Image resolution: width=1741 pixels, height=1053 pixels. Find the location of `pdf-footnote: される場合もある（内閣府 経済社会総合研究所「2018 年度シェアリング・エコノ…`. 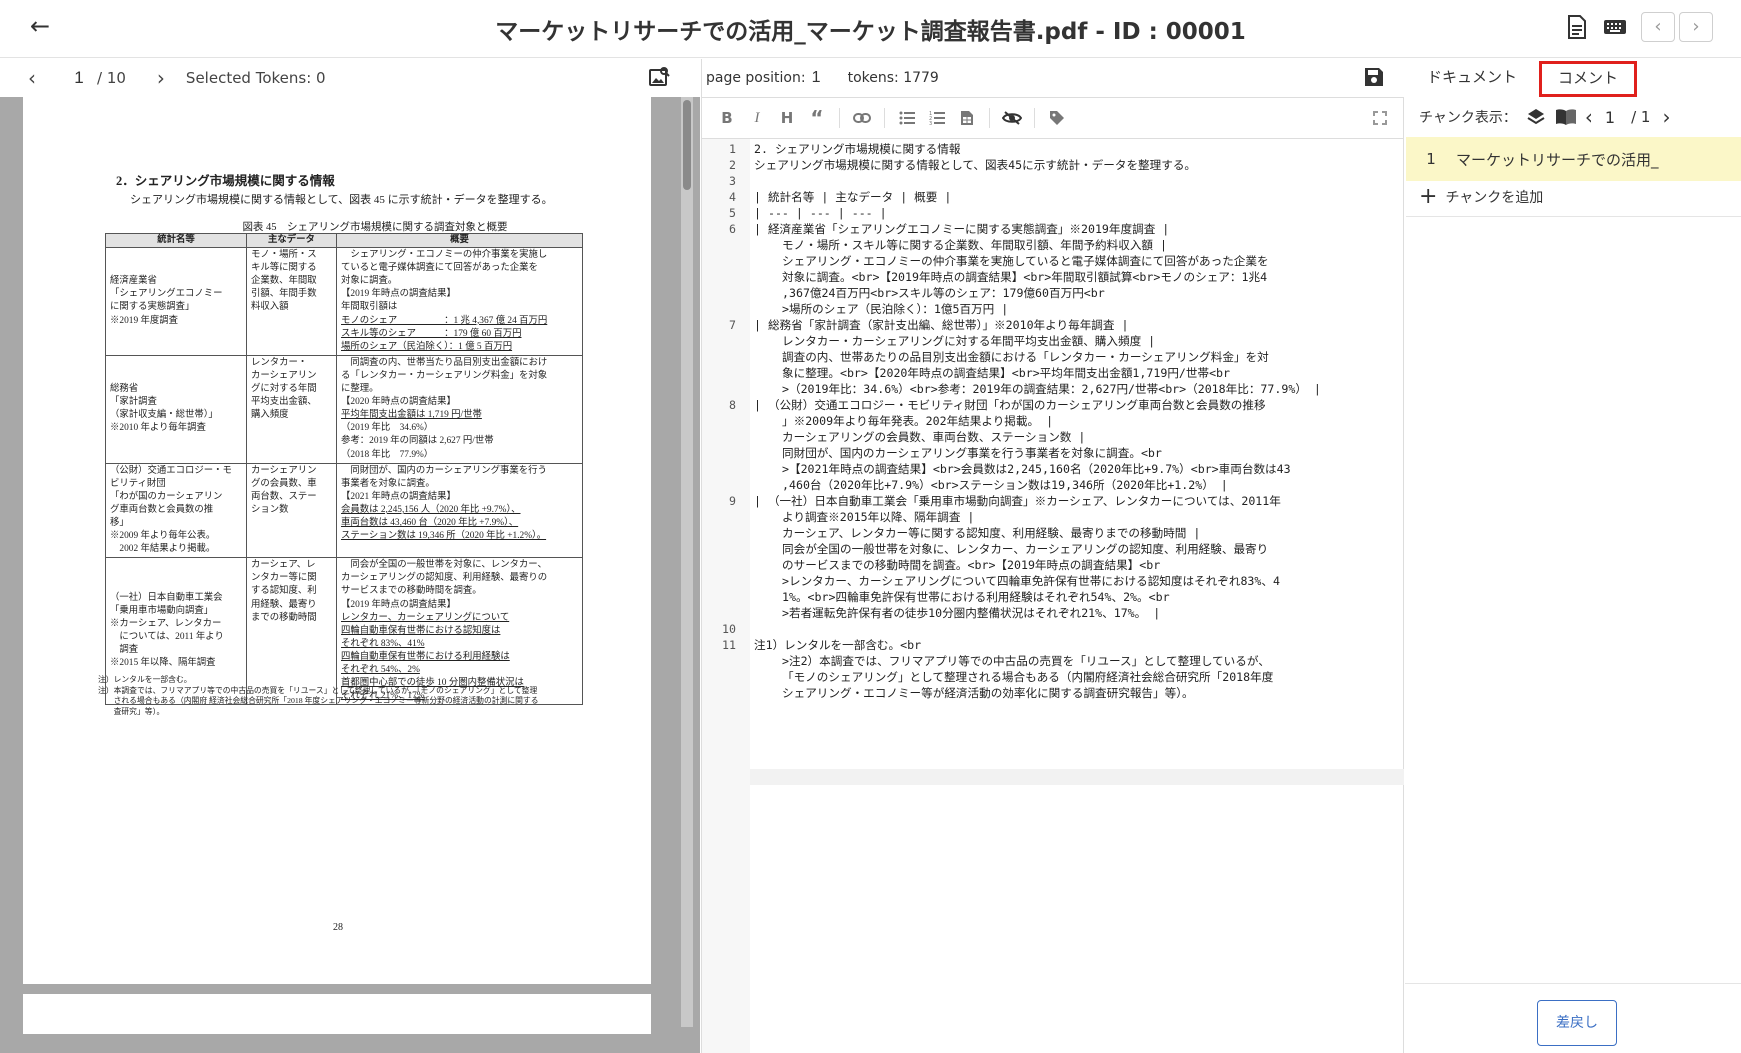

pdf-footnote: される場合もある（内閣府 経済社会総合研究所「2018 年度シェアリング・エコノ… is located at coordinates (318, 700).